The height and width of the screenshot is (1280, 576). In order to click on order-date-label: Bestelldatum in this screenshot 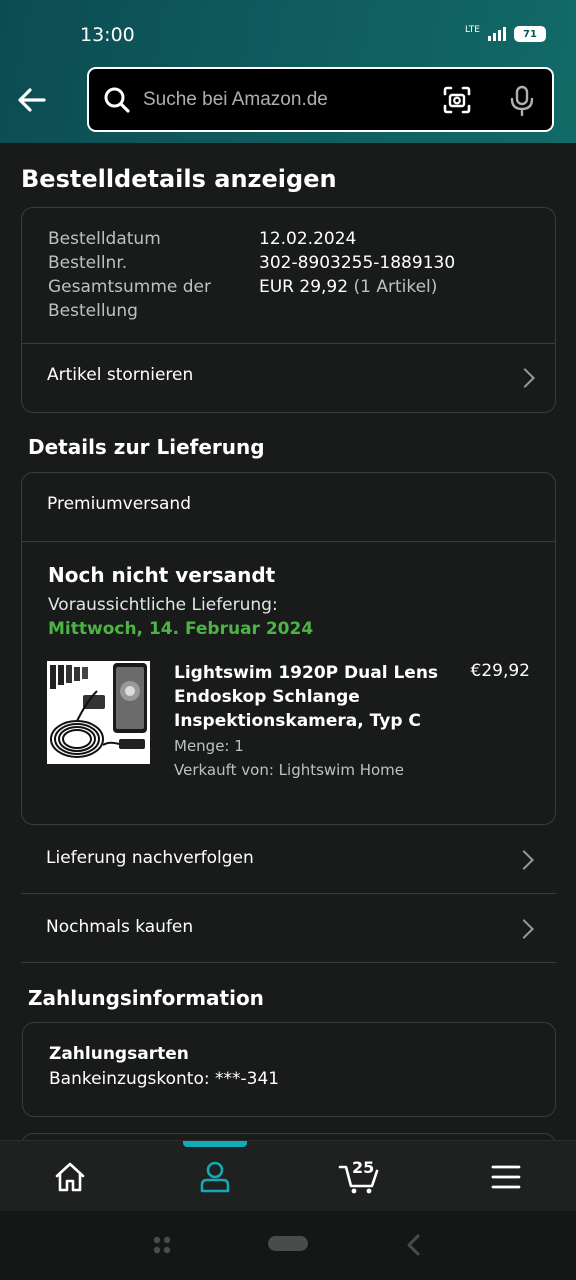, I will do `click(104, 239)`.